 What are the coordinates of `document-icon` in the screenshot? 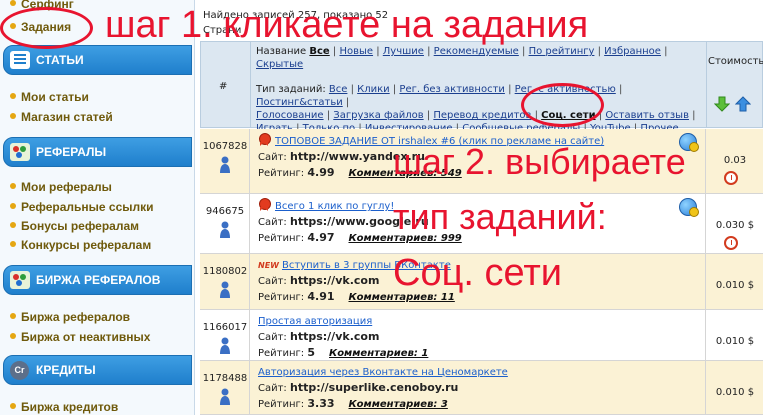 It's located at (20, 60).